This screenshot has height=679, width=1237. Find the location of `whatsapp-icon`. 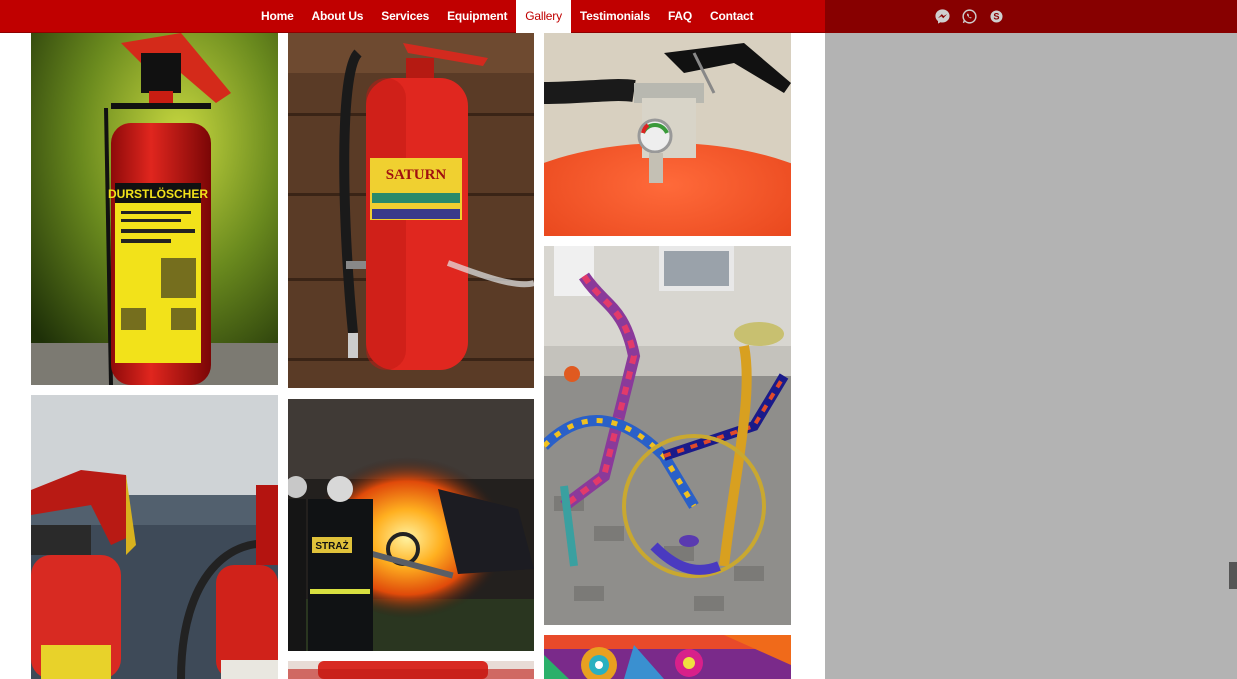

whatsapp-icon is located at coordinates (969, 16).